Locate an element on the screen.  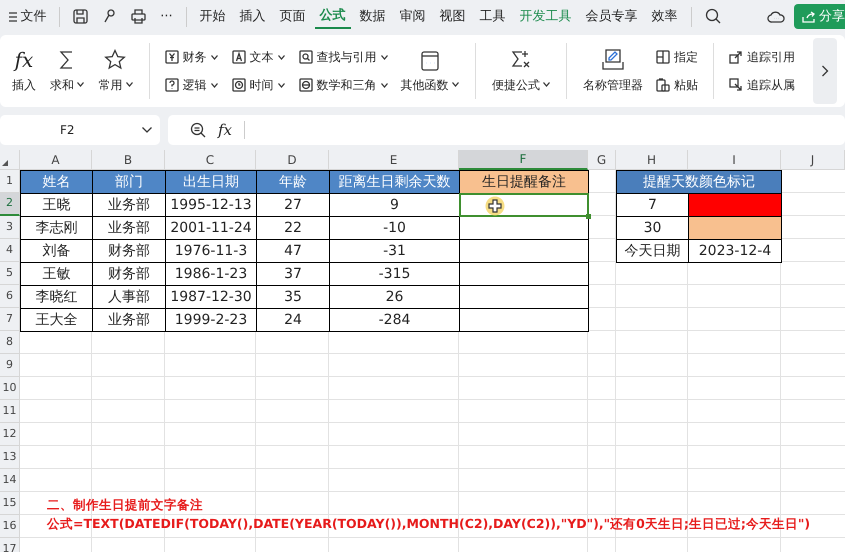
row-header: 4 is located at coordinates (10, 250).